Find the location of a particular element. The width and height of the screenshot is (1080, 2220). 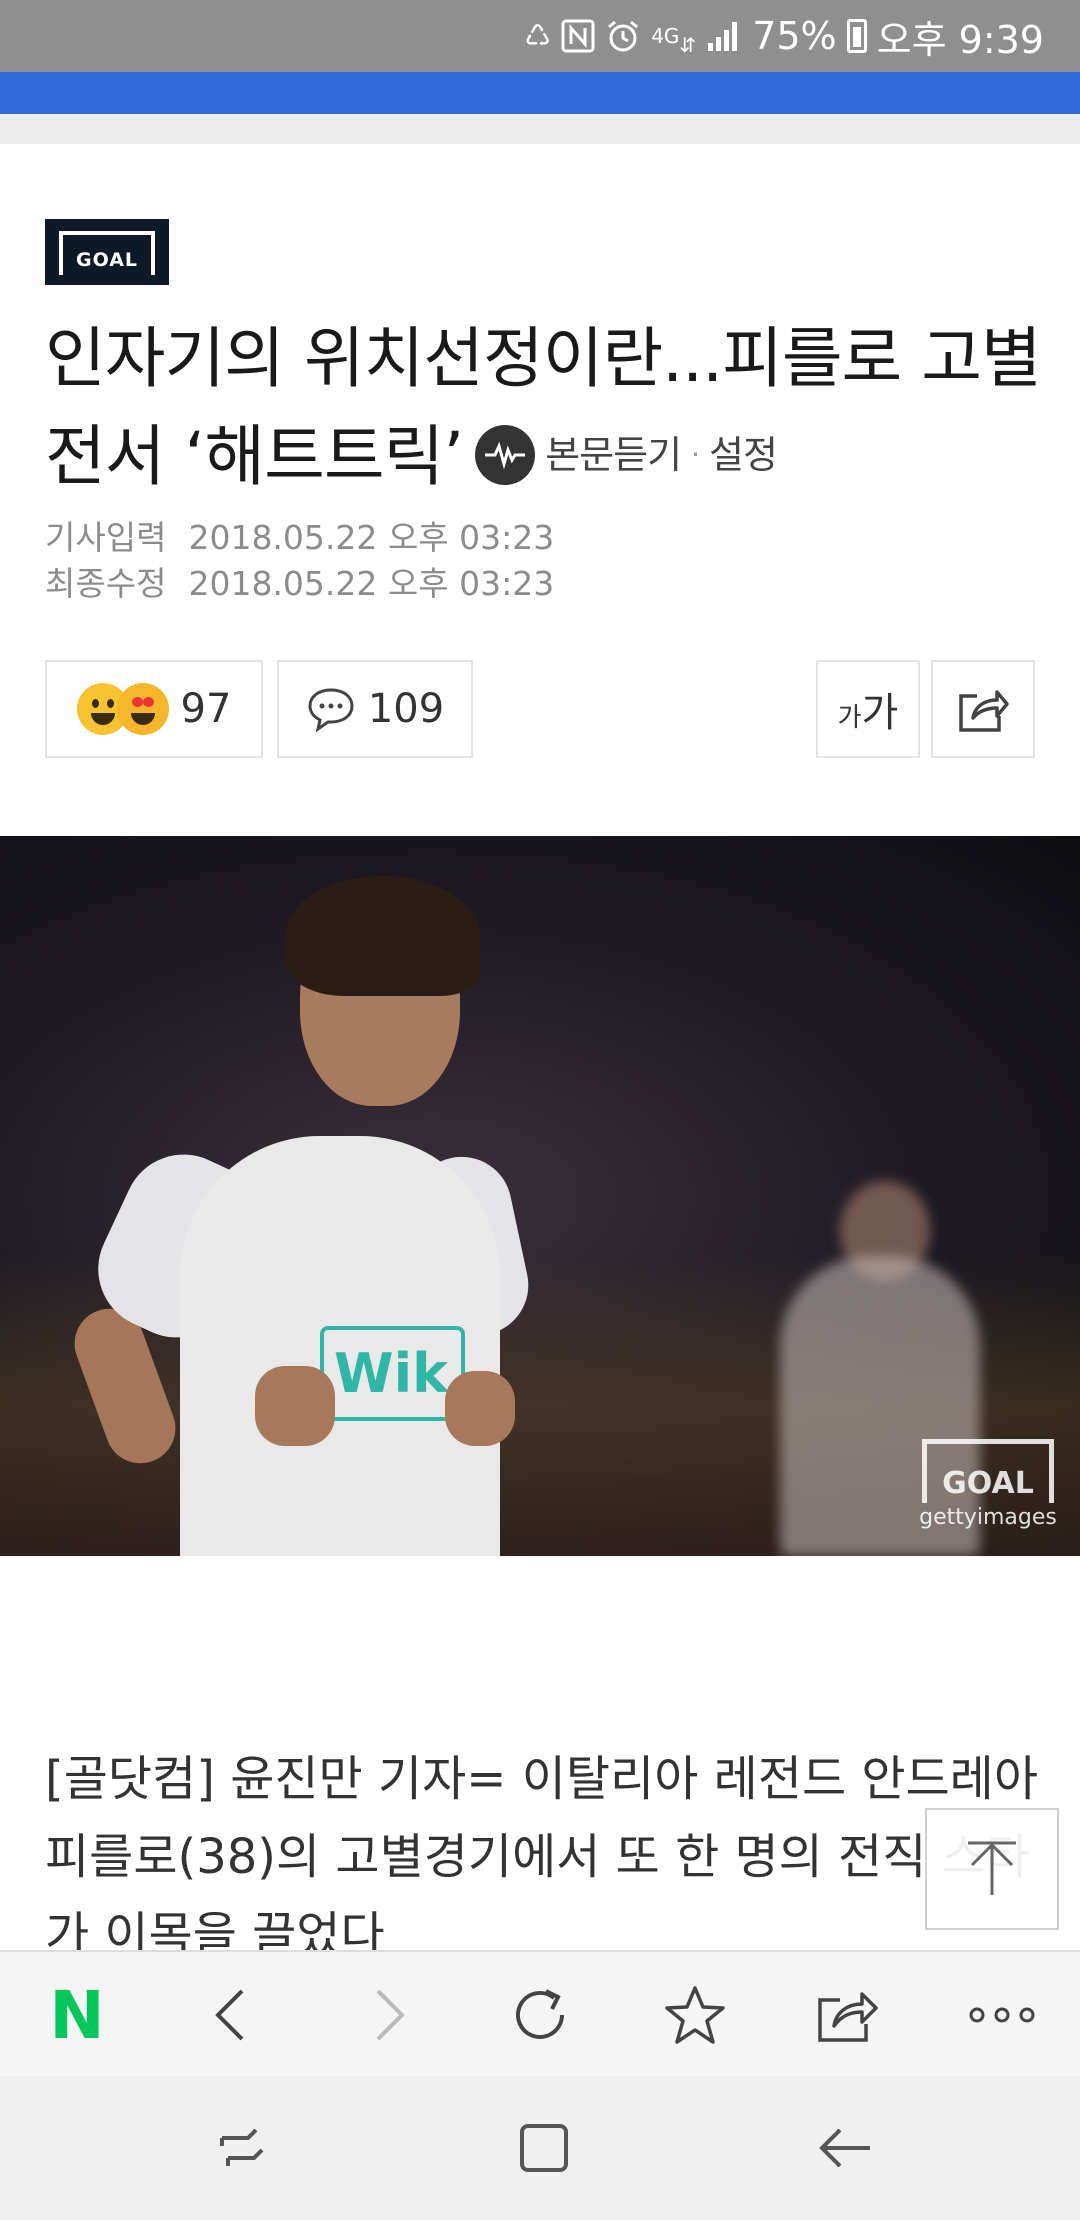

watermark-frame: GOAL is located at coordinates (988, 1471).